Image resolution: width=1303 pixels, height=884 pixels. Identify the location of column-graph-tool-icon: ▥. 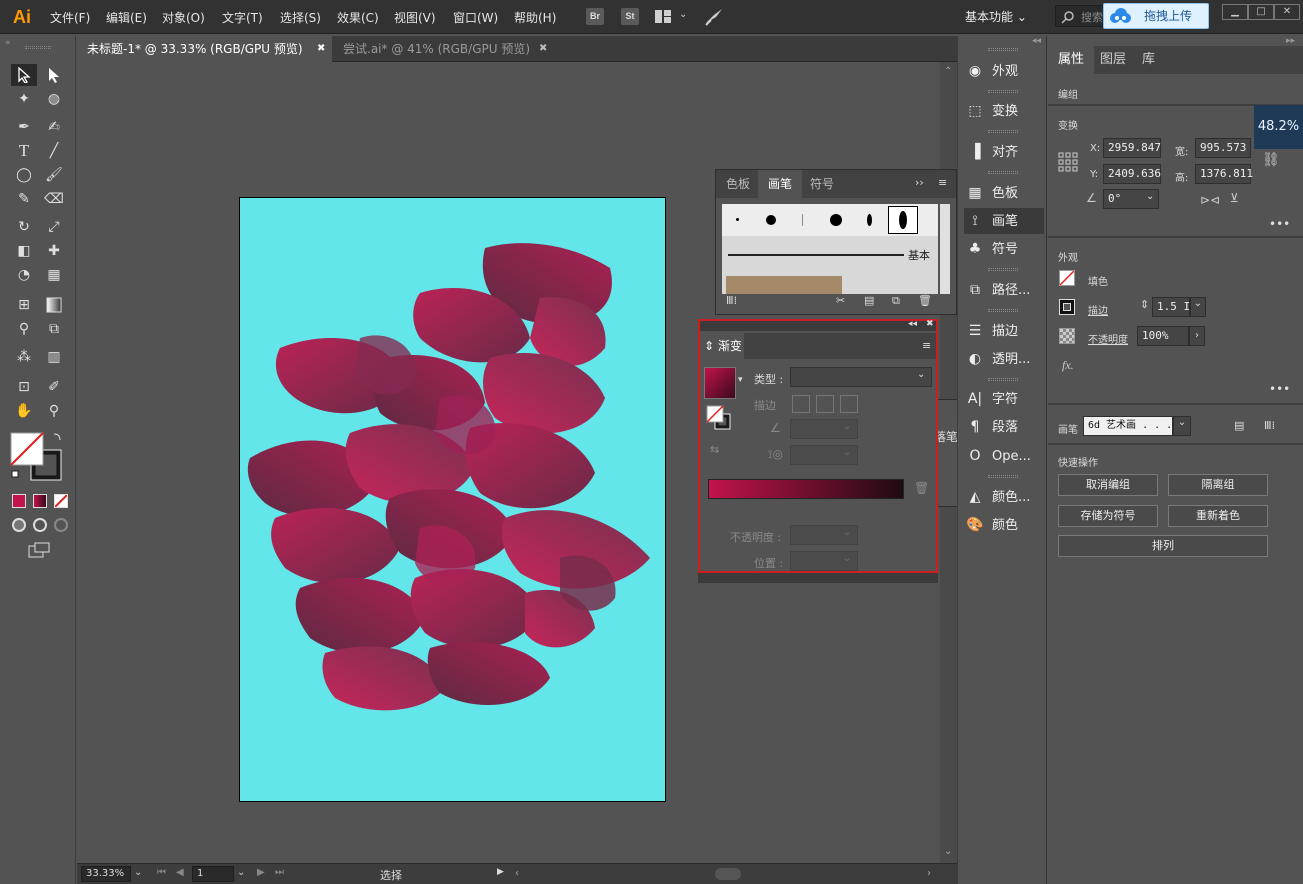
(54, 357).